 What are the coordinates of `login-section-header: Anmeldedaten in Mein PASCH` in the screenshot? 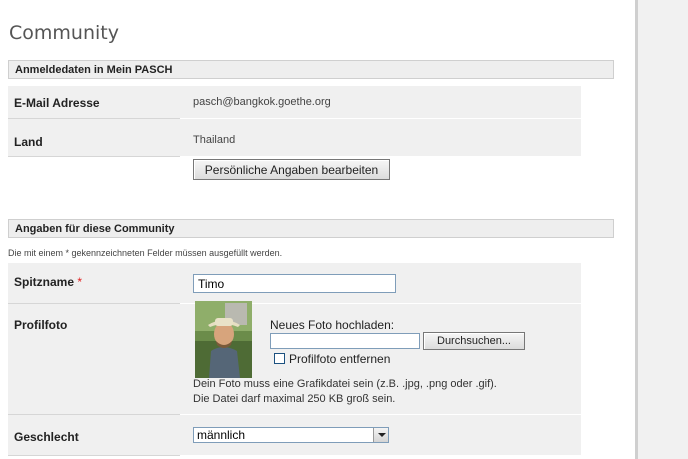 It's located at (311, 69).